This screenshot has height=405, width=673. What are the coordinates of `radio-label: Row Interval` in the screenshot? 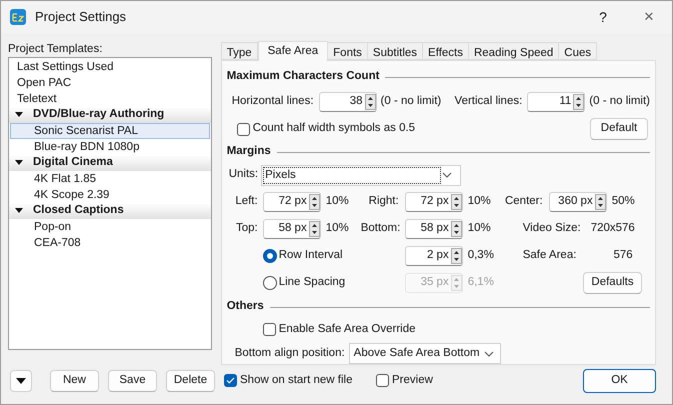 It's located at (310, 256).